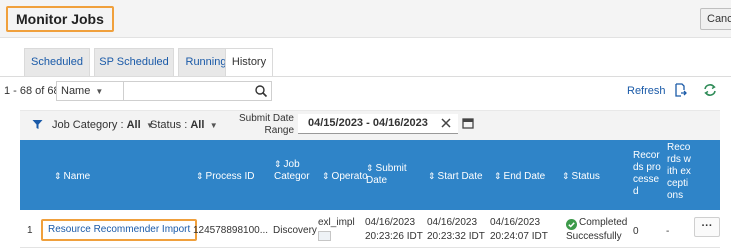 The height and width of the screenshot is (248, 731). I want to click on column-header-records-processed: Records processed, so click(647, 174).